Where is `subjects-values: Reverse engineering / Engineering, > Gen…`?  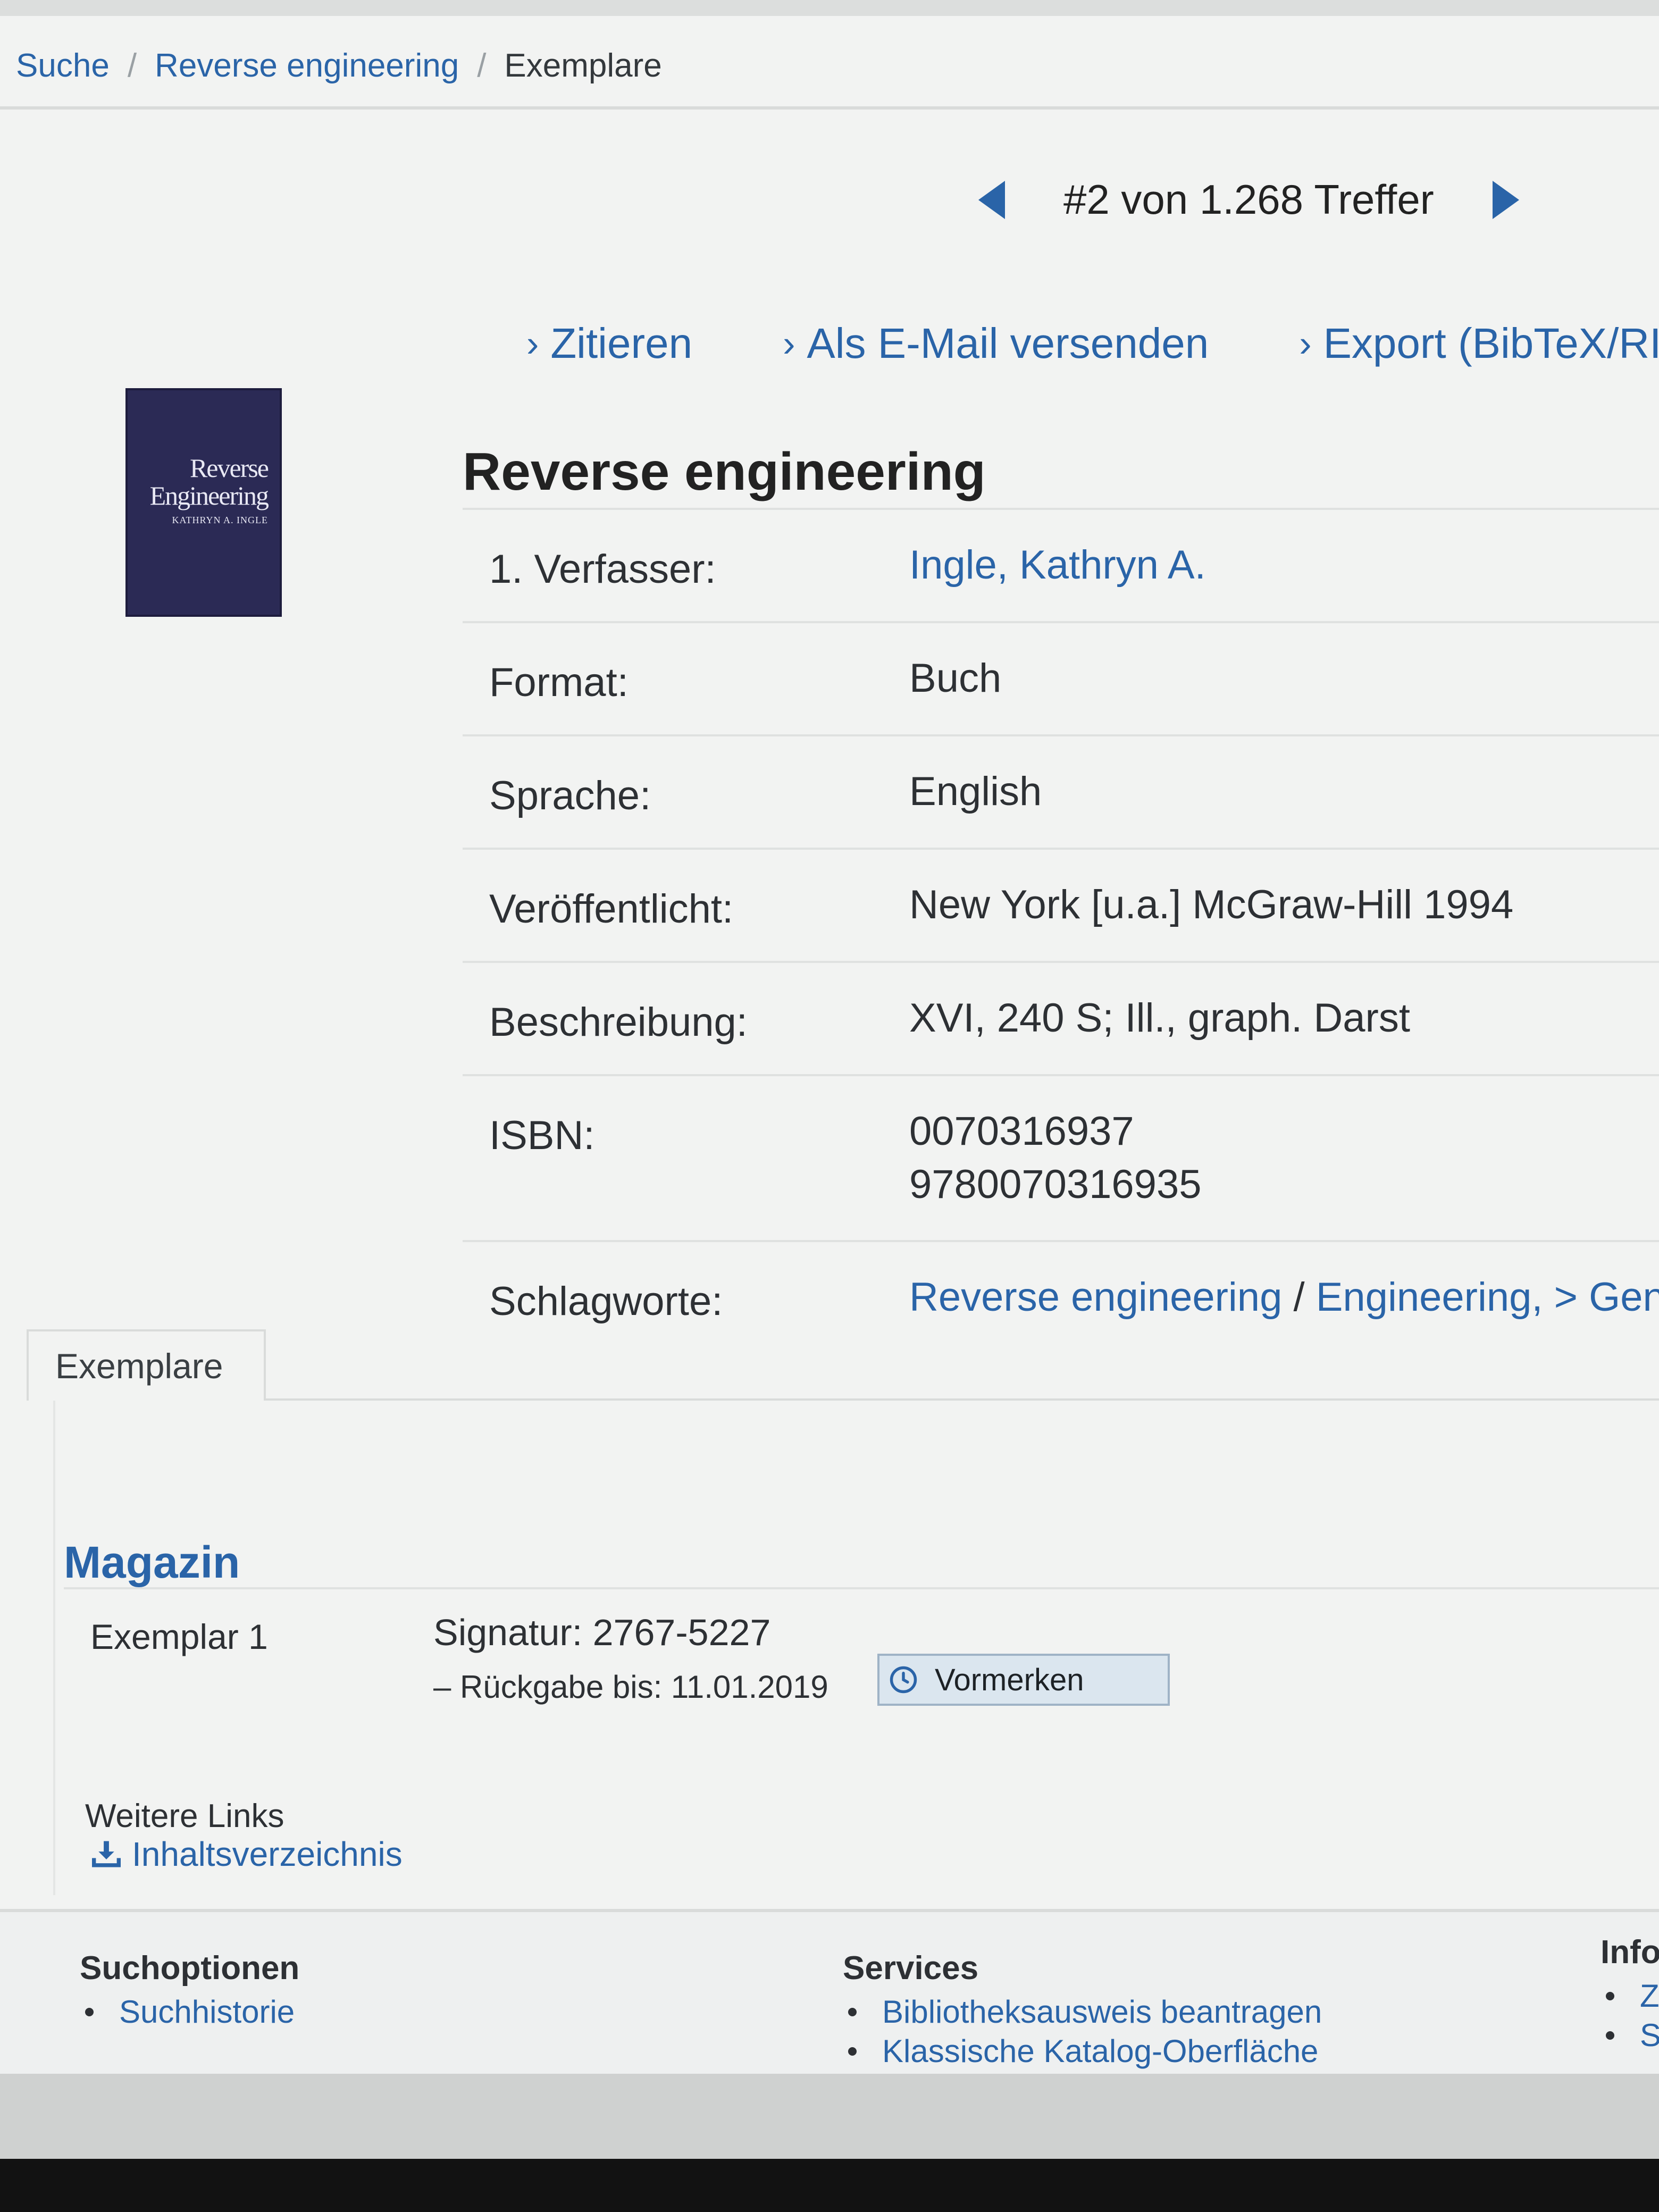 subjects-values: Reverse engineering / Engineering, > Gen… is located at coordinates (1284, 1298).